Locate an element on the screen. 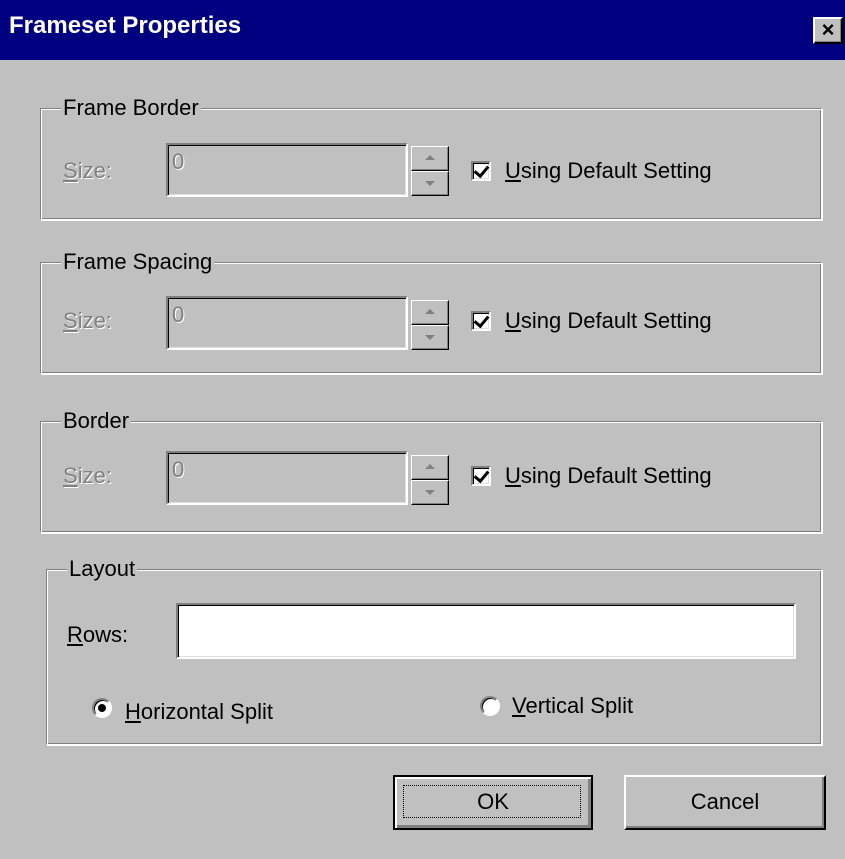  border-size-input: 0 is located at coordinates (287, 478).